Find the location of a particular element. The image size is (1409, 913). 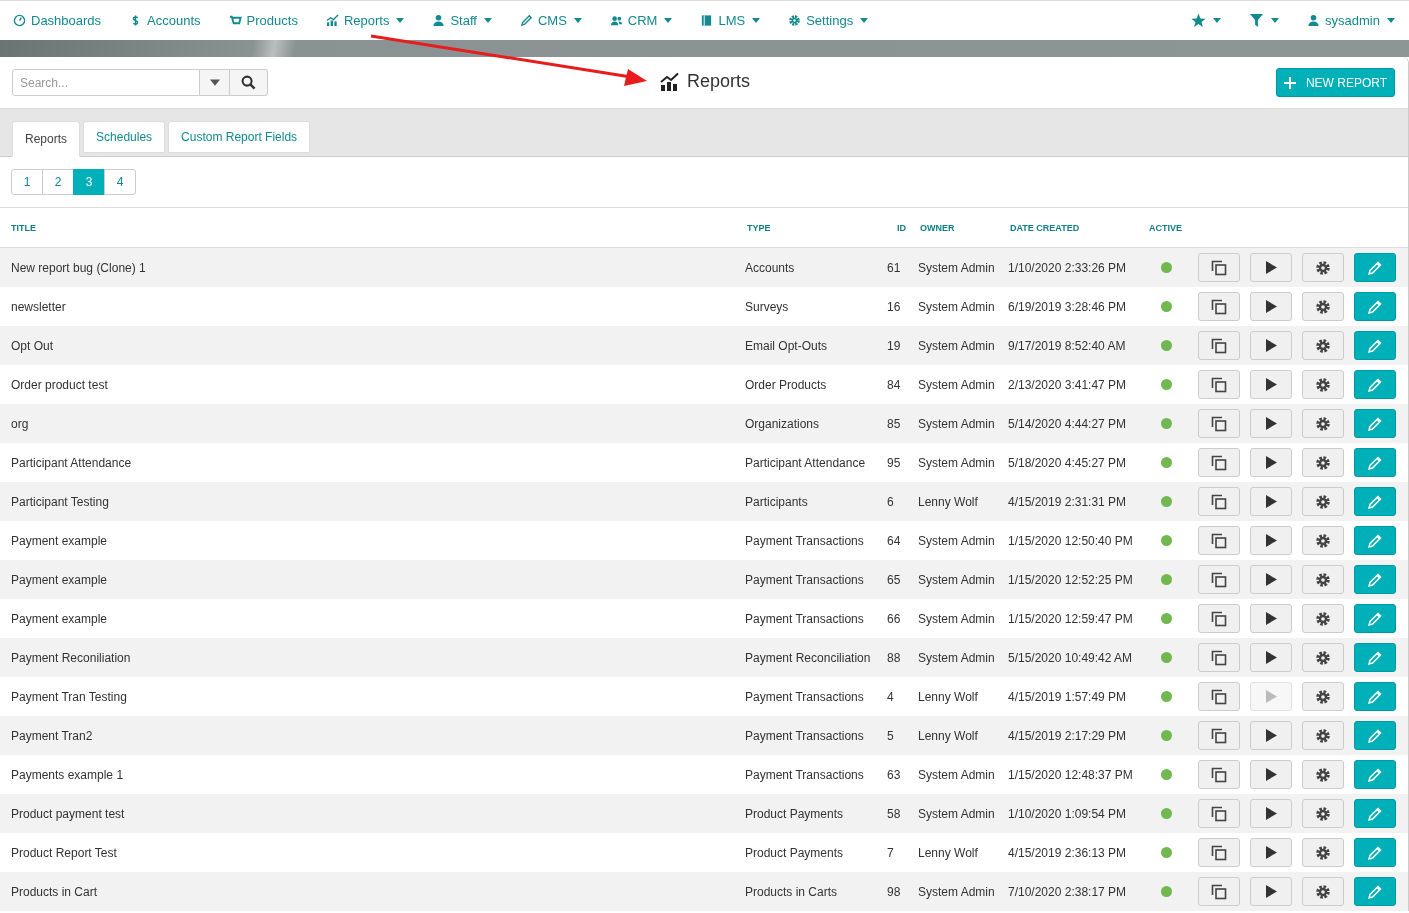

nav-menu-item: Accounts is located at coordinates (165, 20).